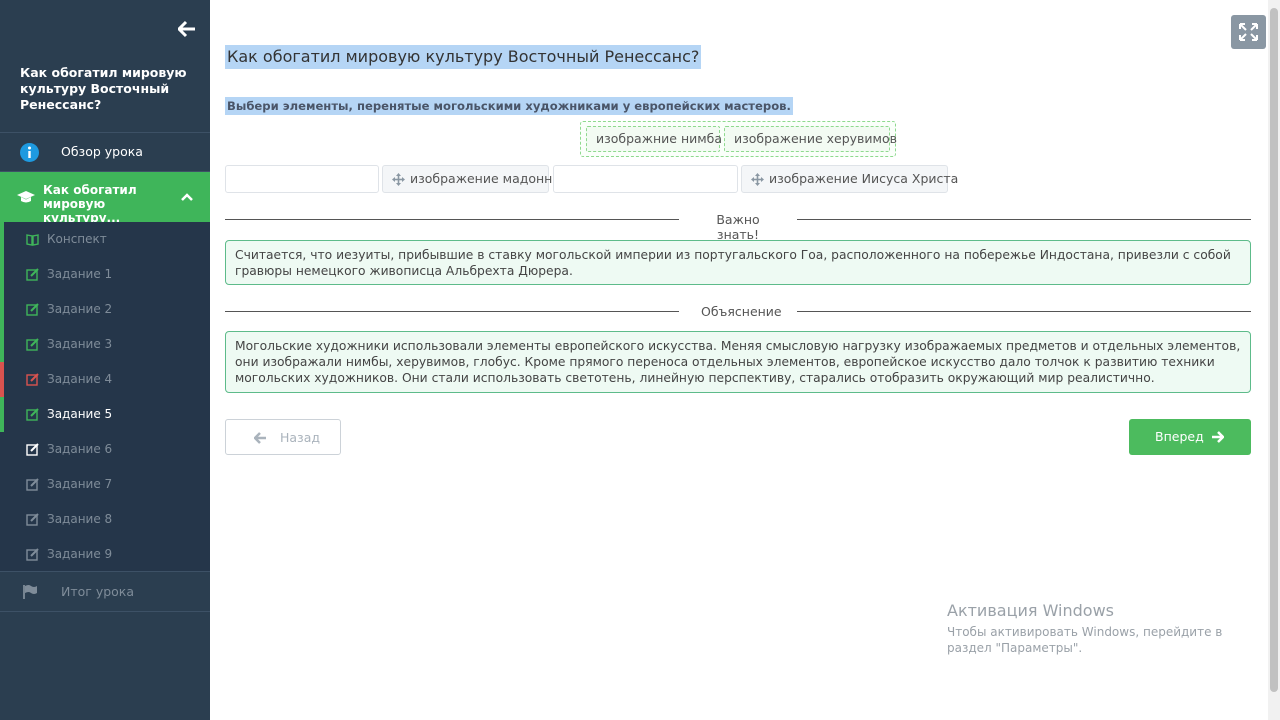 The image size is (1280, 720). Describe the element at coordinates (481, 178) in the screenshot. I see `placed-answer-label: изображение мадонн` at that location.